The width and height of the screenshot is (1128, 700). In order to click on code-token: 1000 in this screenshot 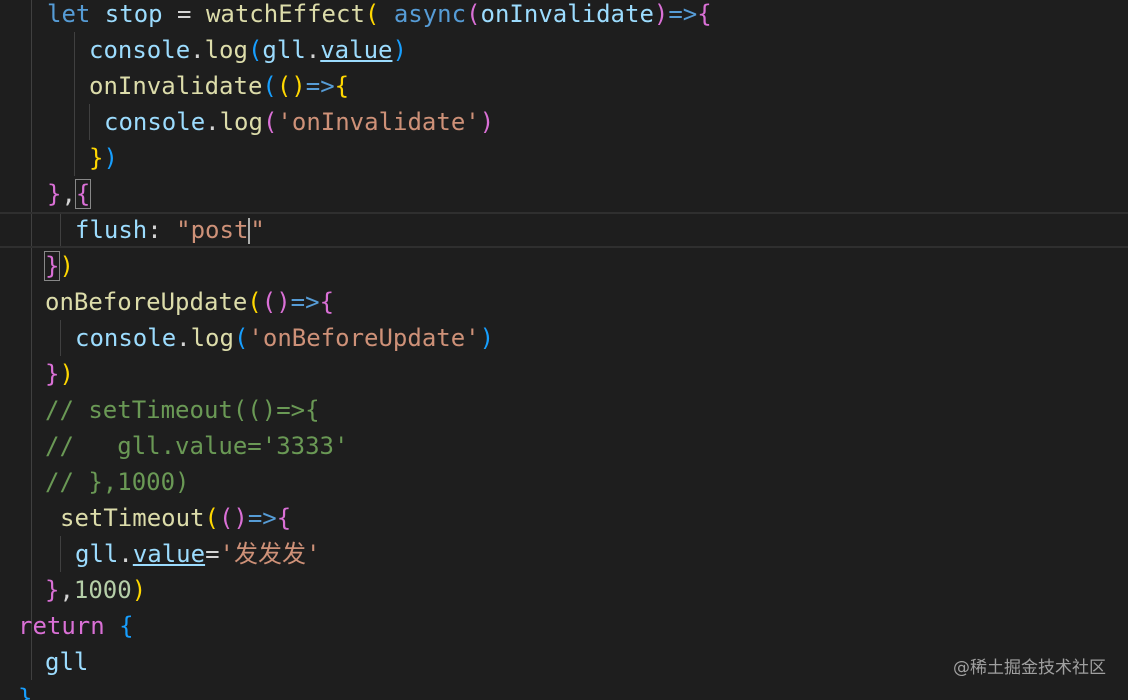, I will do `click(102, 590)`.